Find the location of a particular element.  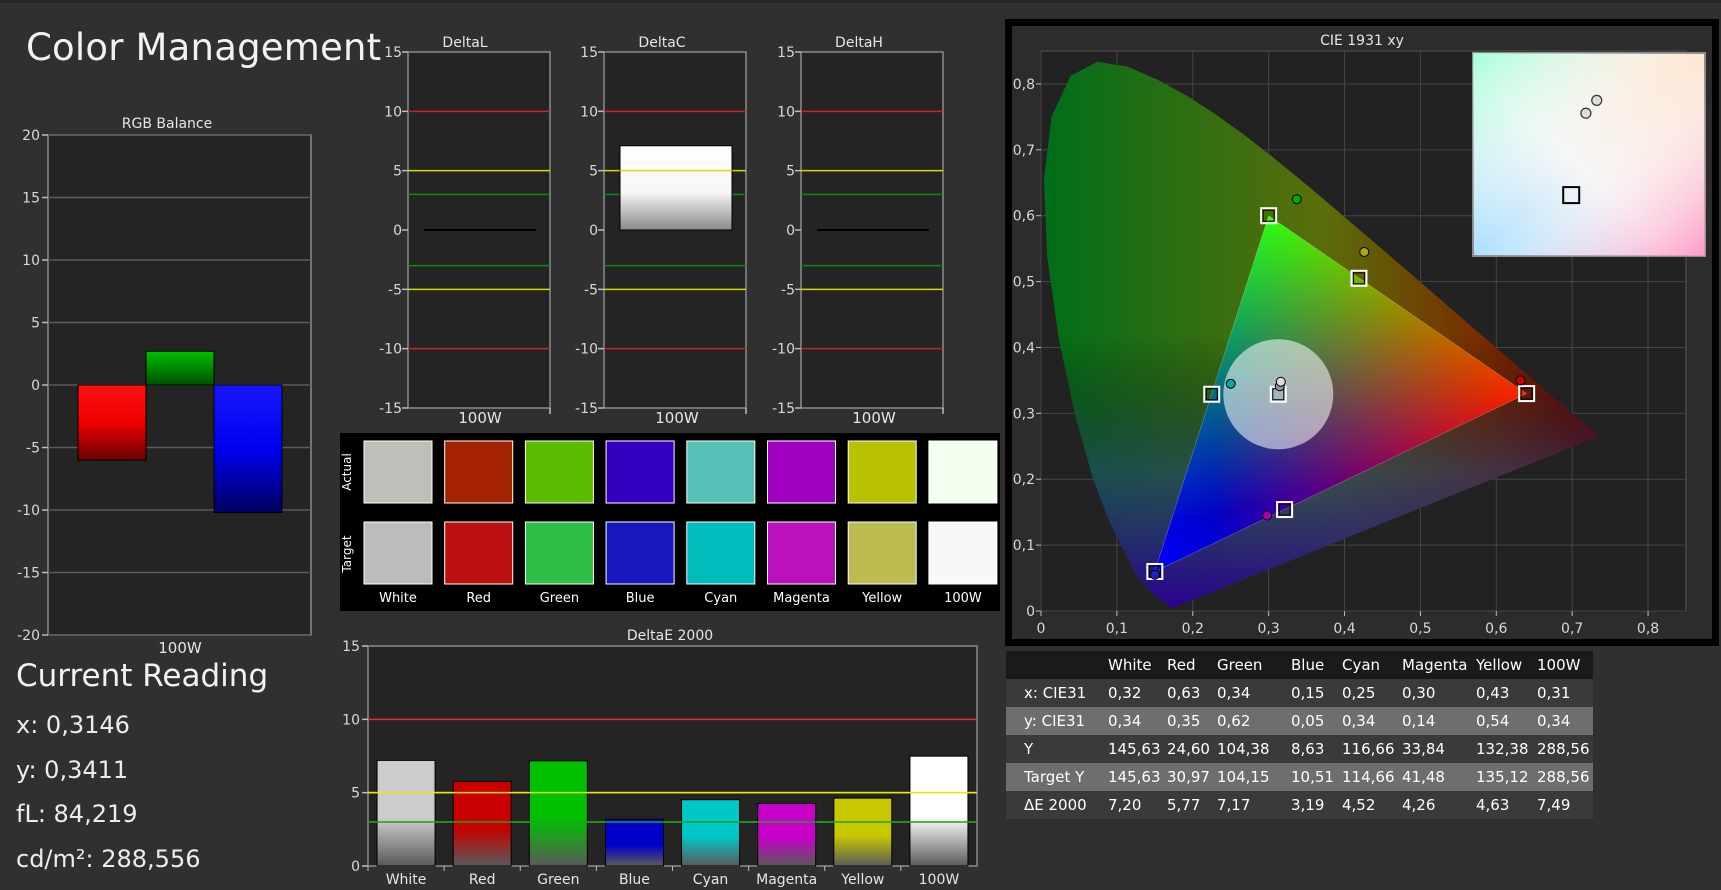

table-cell: 104,38 is located at coordinates (1243, 749).